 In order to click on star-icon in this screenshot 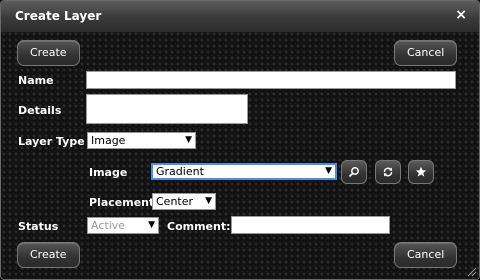, I will do `click(421, 171)`.